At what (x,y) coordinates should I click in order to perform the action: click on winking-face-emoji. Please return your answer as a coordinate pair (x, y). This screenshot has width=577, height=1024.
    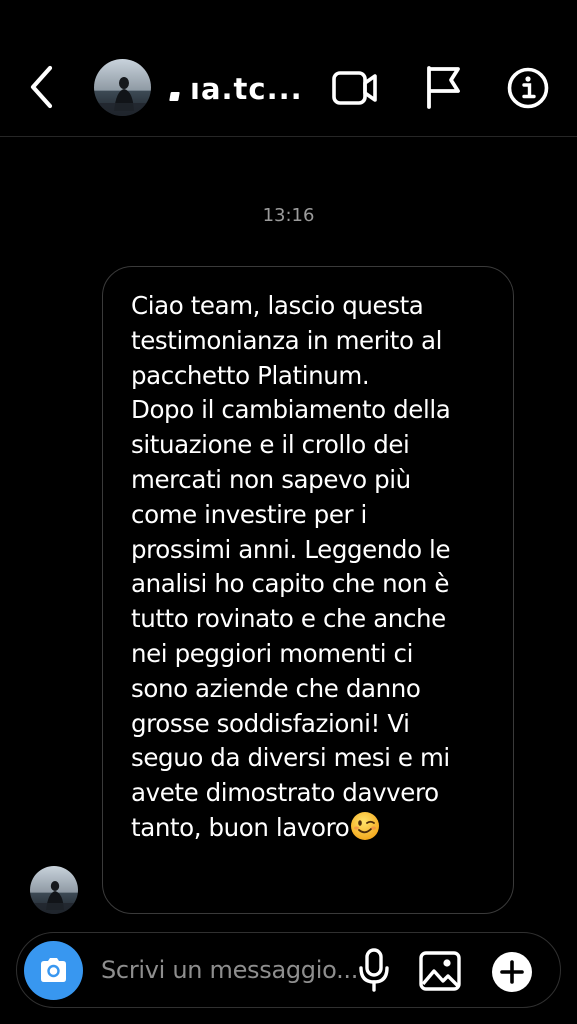
    Looking at the image, I should click on (365, 826).